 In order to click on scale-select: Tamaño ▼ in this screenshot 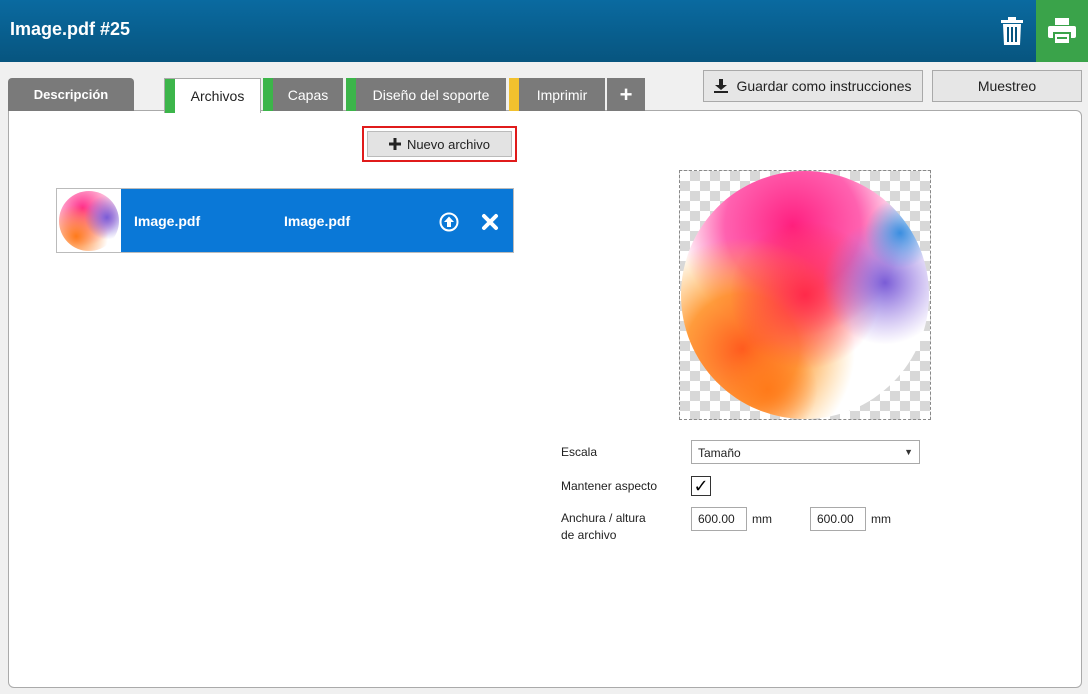, I will do `click(805, 452)`.